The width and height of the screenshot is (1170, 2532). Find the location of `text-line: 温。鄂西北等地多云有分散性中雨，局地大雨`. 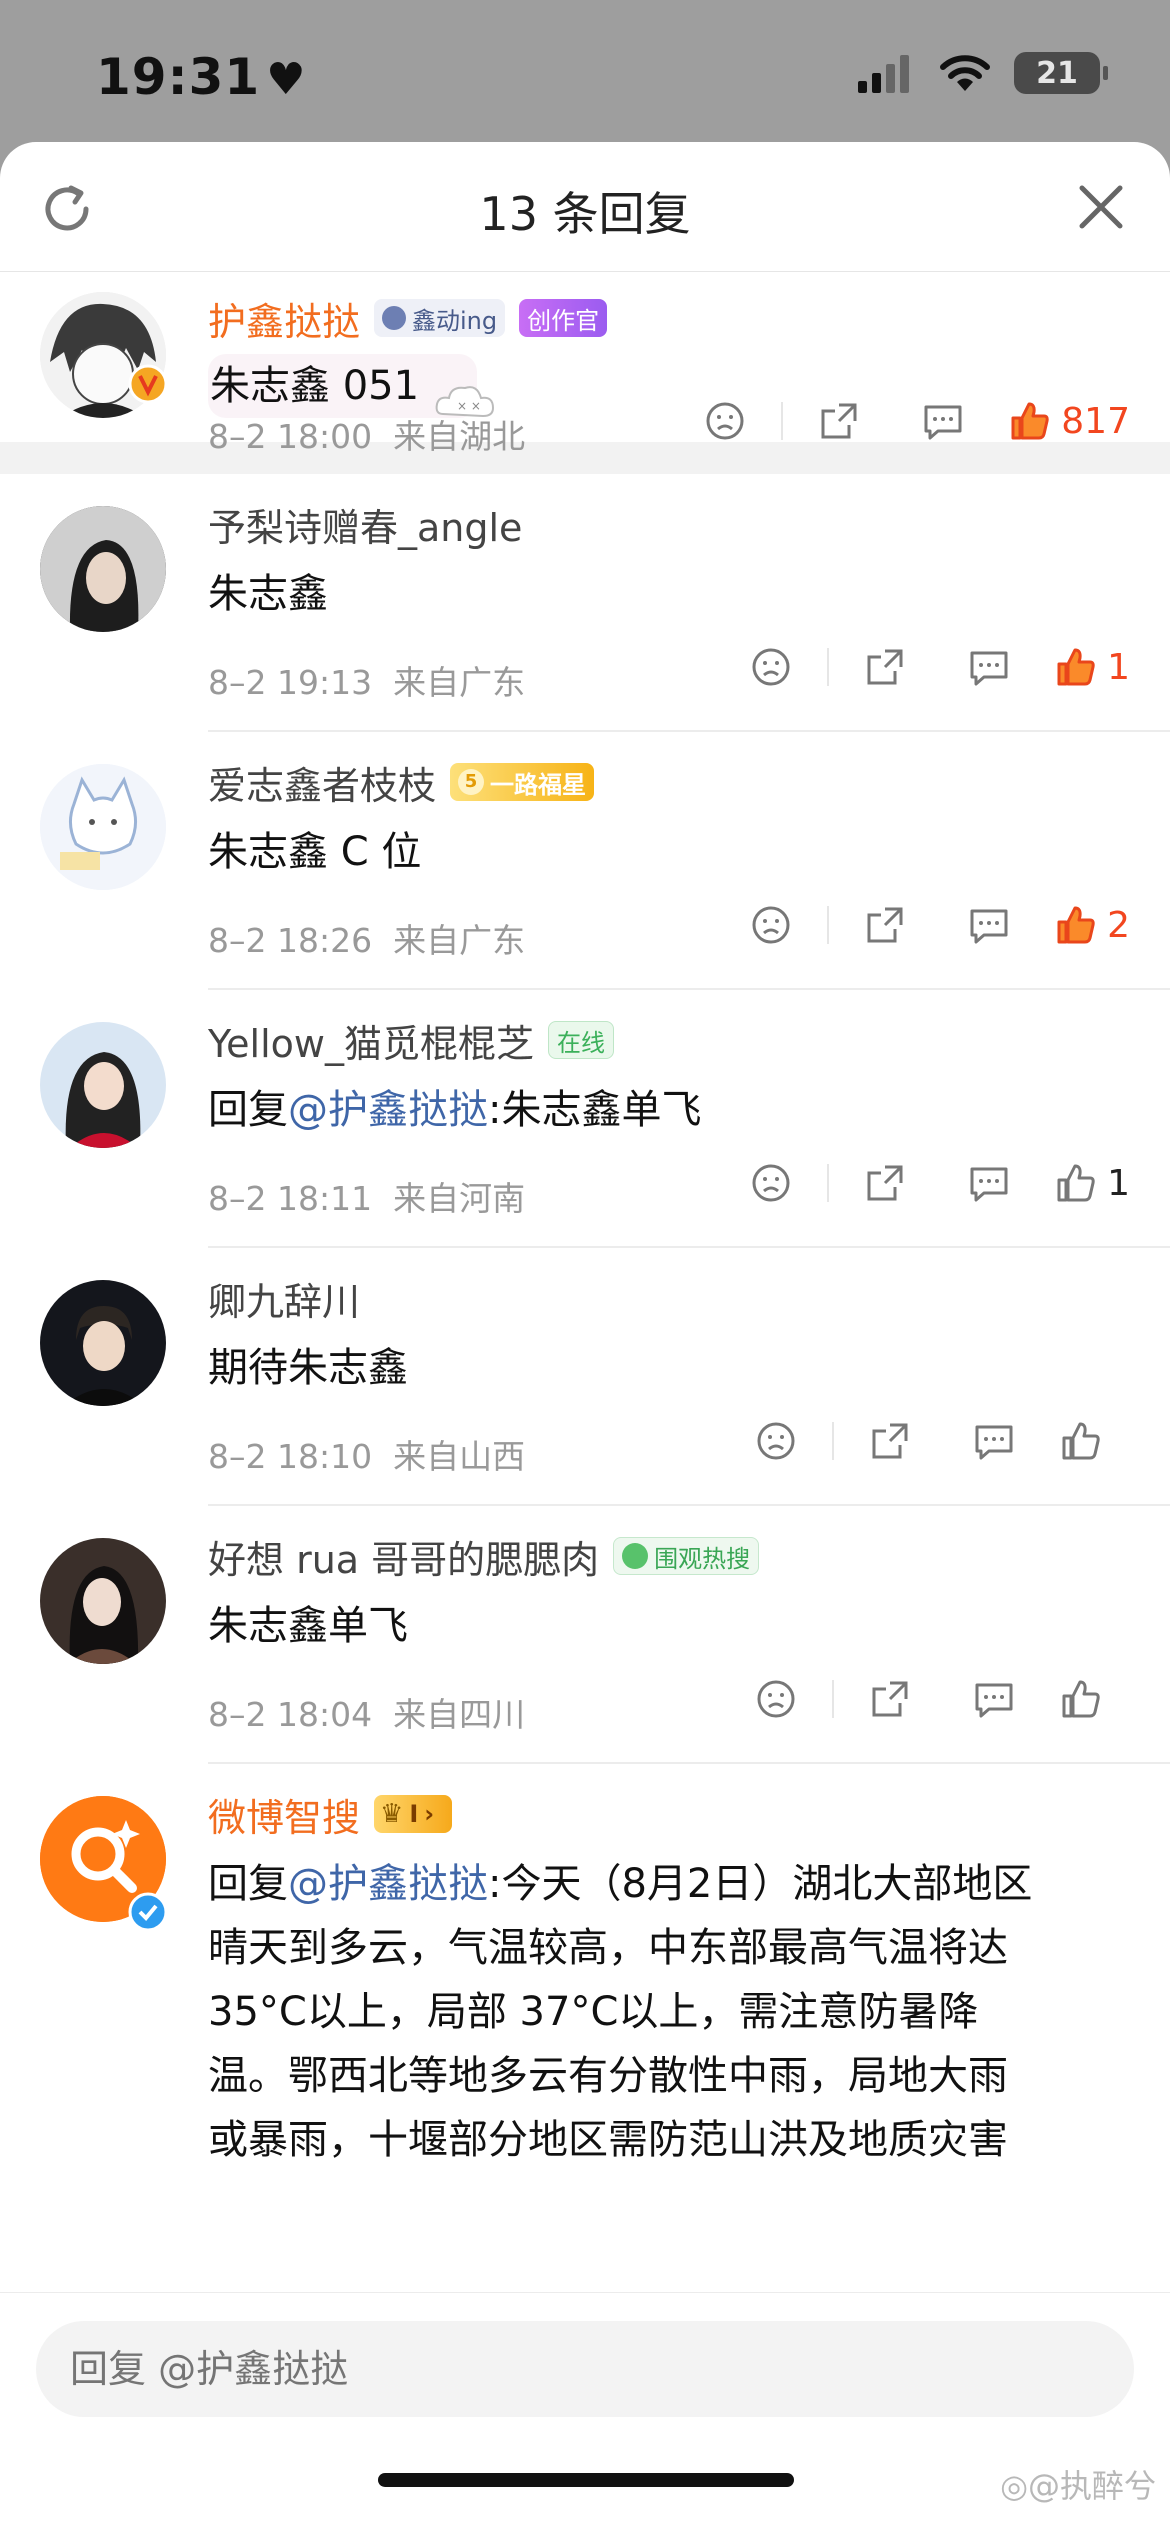

text-line: 温。鄂西北等地多云有分散性中雨，局地大雨 is located at coordinates (608, 2076).